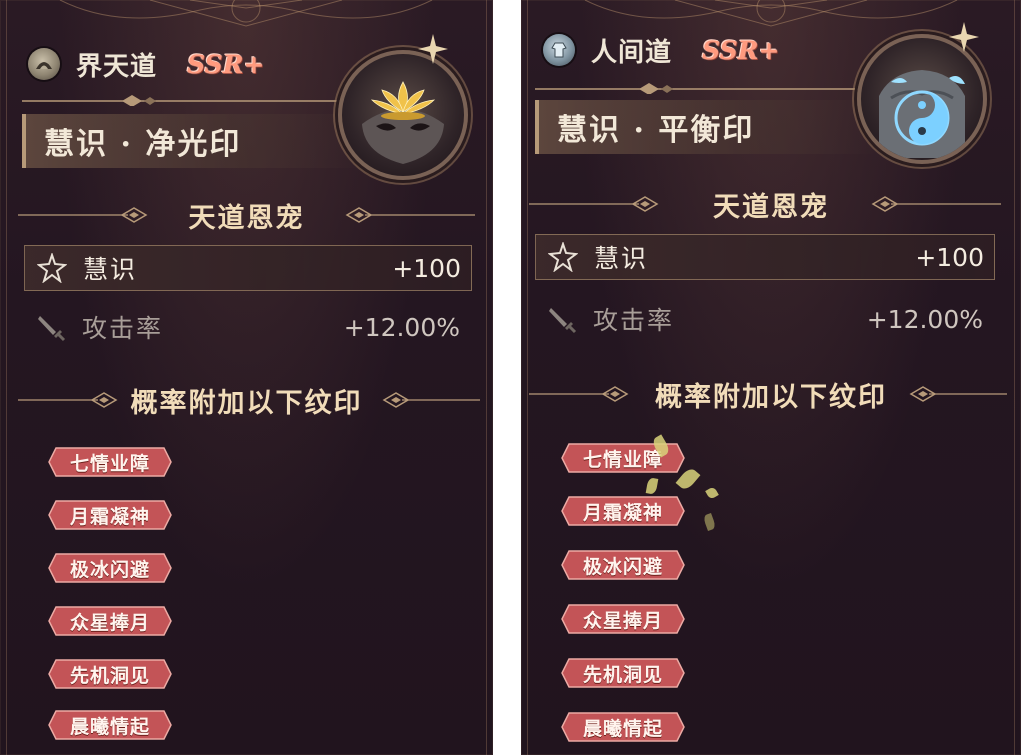 The image size is (1021, 755). What do you see at coordinates (922, 99) in the screenshot?
I see `yin-yang-torso-icon` at bounding box center [922, 99].